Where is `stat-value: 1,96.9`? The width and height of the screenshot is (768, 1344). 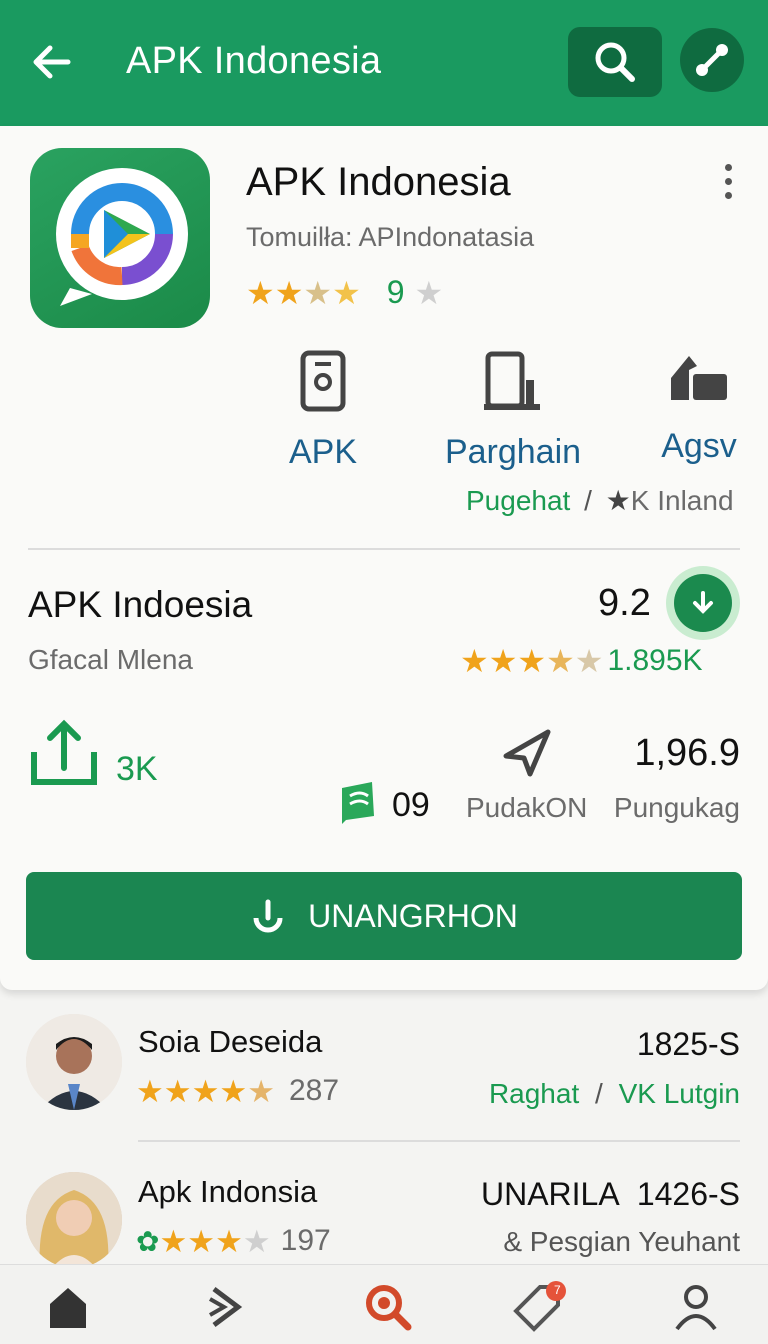 stat-value: 1,96.9 is located at coordinates (687, 753).